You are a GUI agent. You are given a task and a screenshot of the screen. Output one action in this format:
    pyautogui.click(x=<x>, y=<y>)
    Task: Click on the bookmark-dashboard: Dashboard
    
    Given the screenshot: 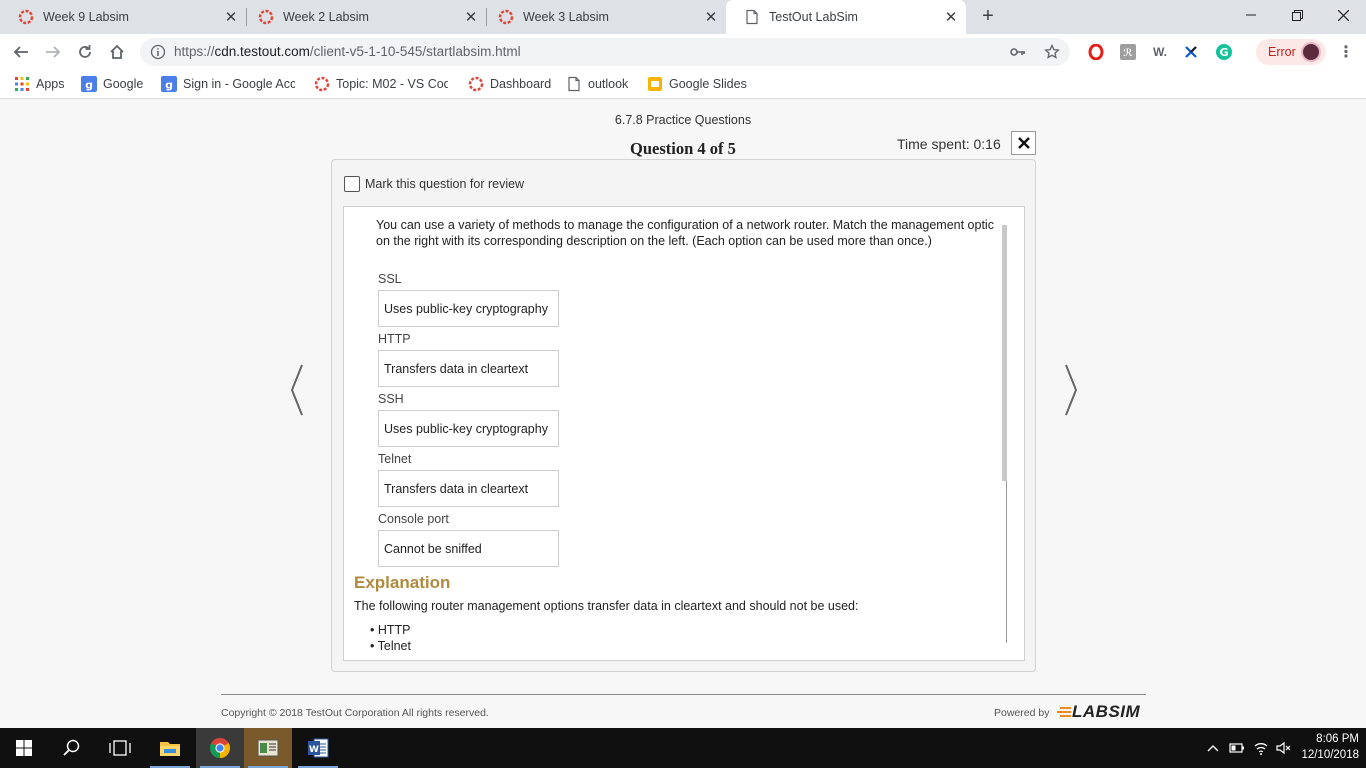 What is the action you would take?
    pyautogui.click(x=509, y=84)
    